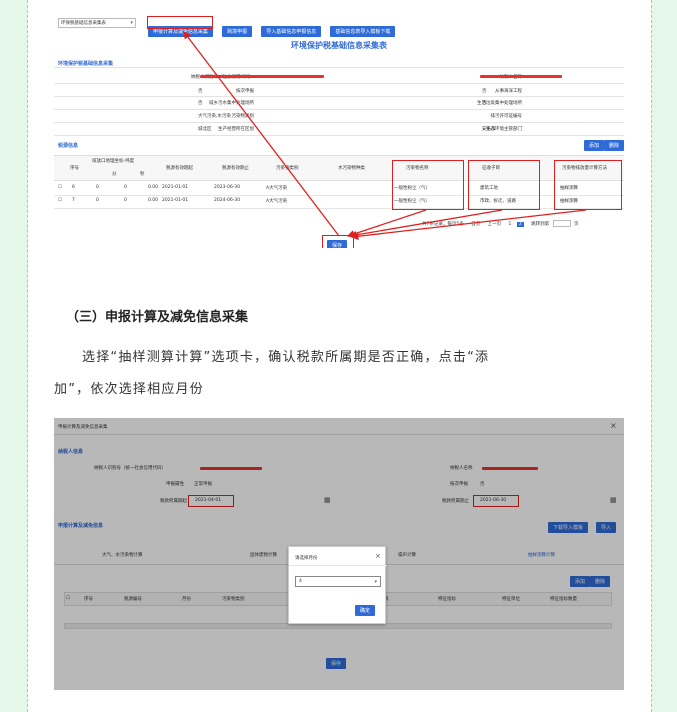 The height and width of the screenshot is (712, 677). What do you see at coordinates (306, 558) in the screenshot?
I see `modal-title: 请选择月份` at bounding box center [306, 558].